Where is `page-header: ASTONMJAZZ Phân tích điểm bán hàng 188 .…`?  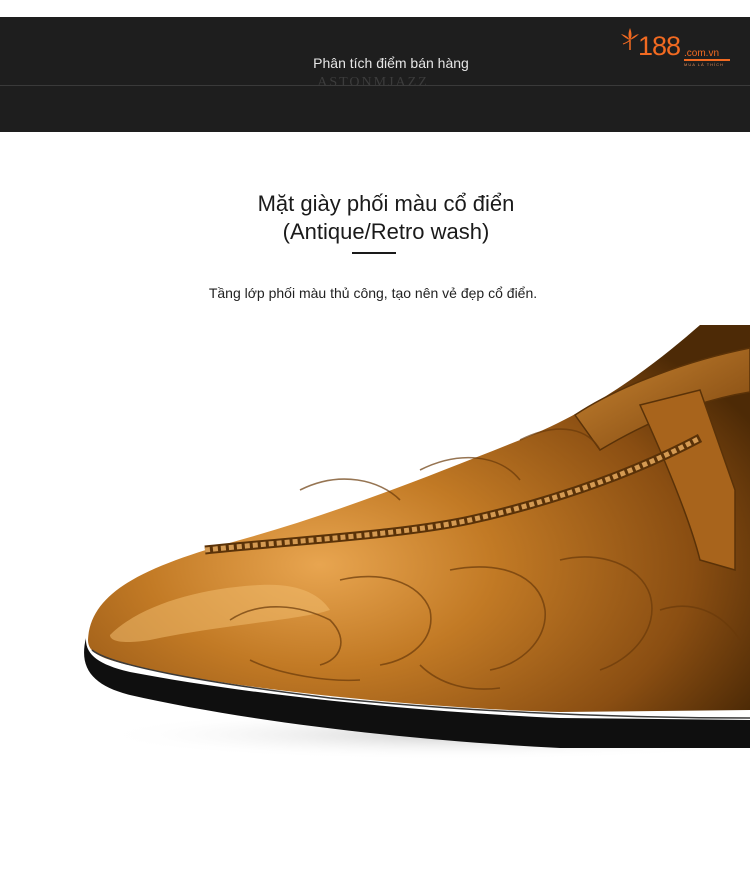
page-header: ASTONMJAZZ Phân tích điểm bán hàng 188 .… is located at coordinates (375, 74).